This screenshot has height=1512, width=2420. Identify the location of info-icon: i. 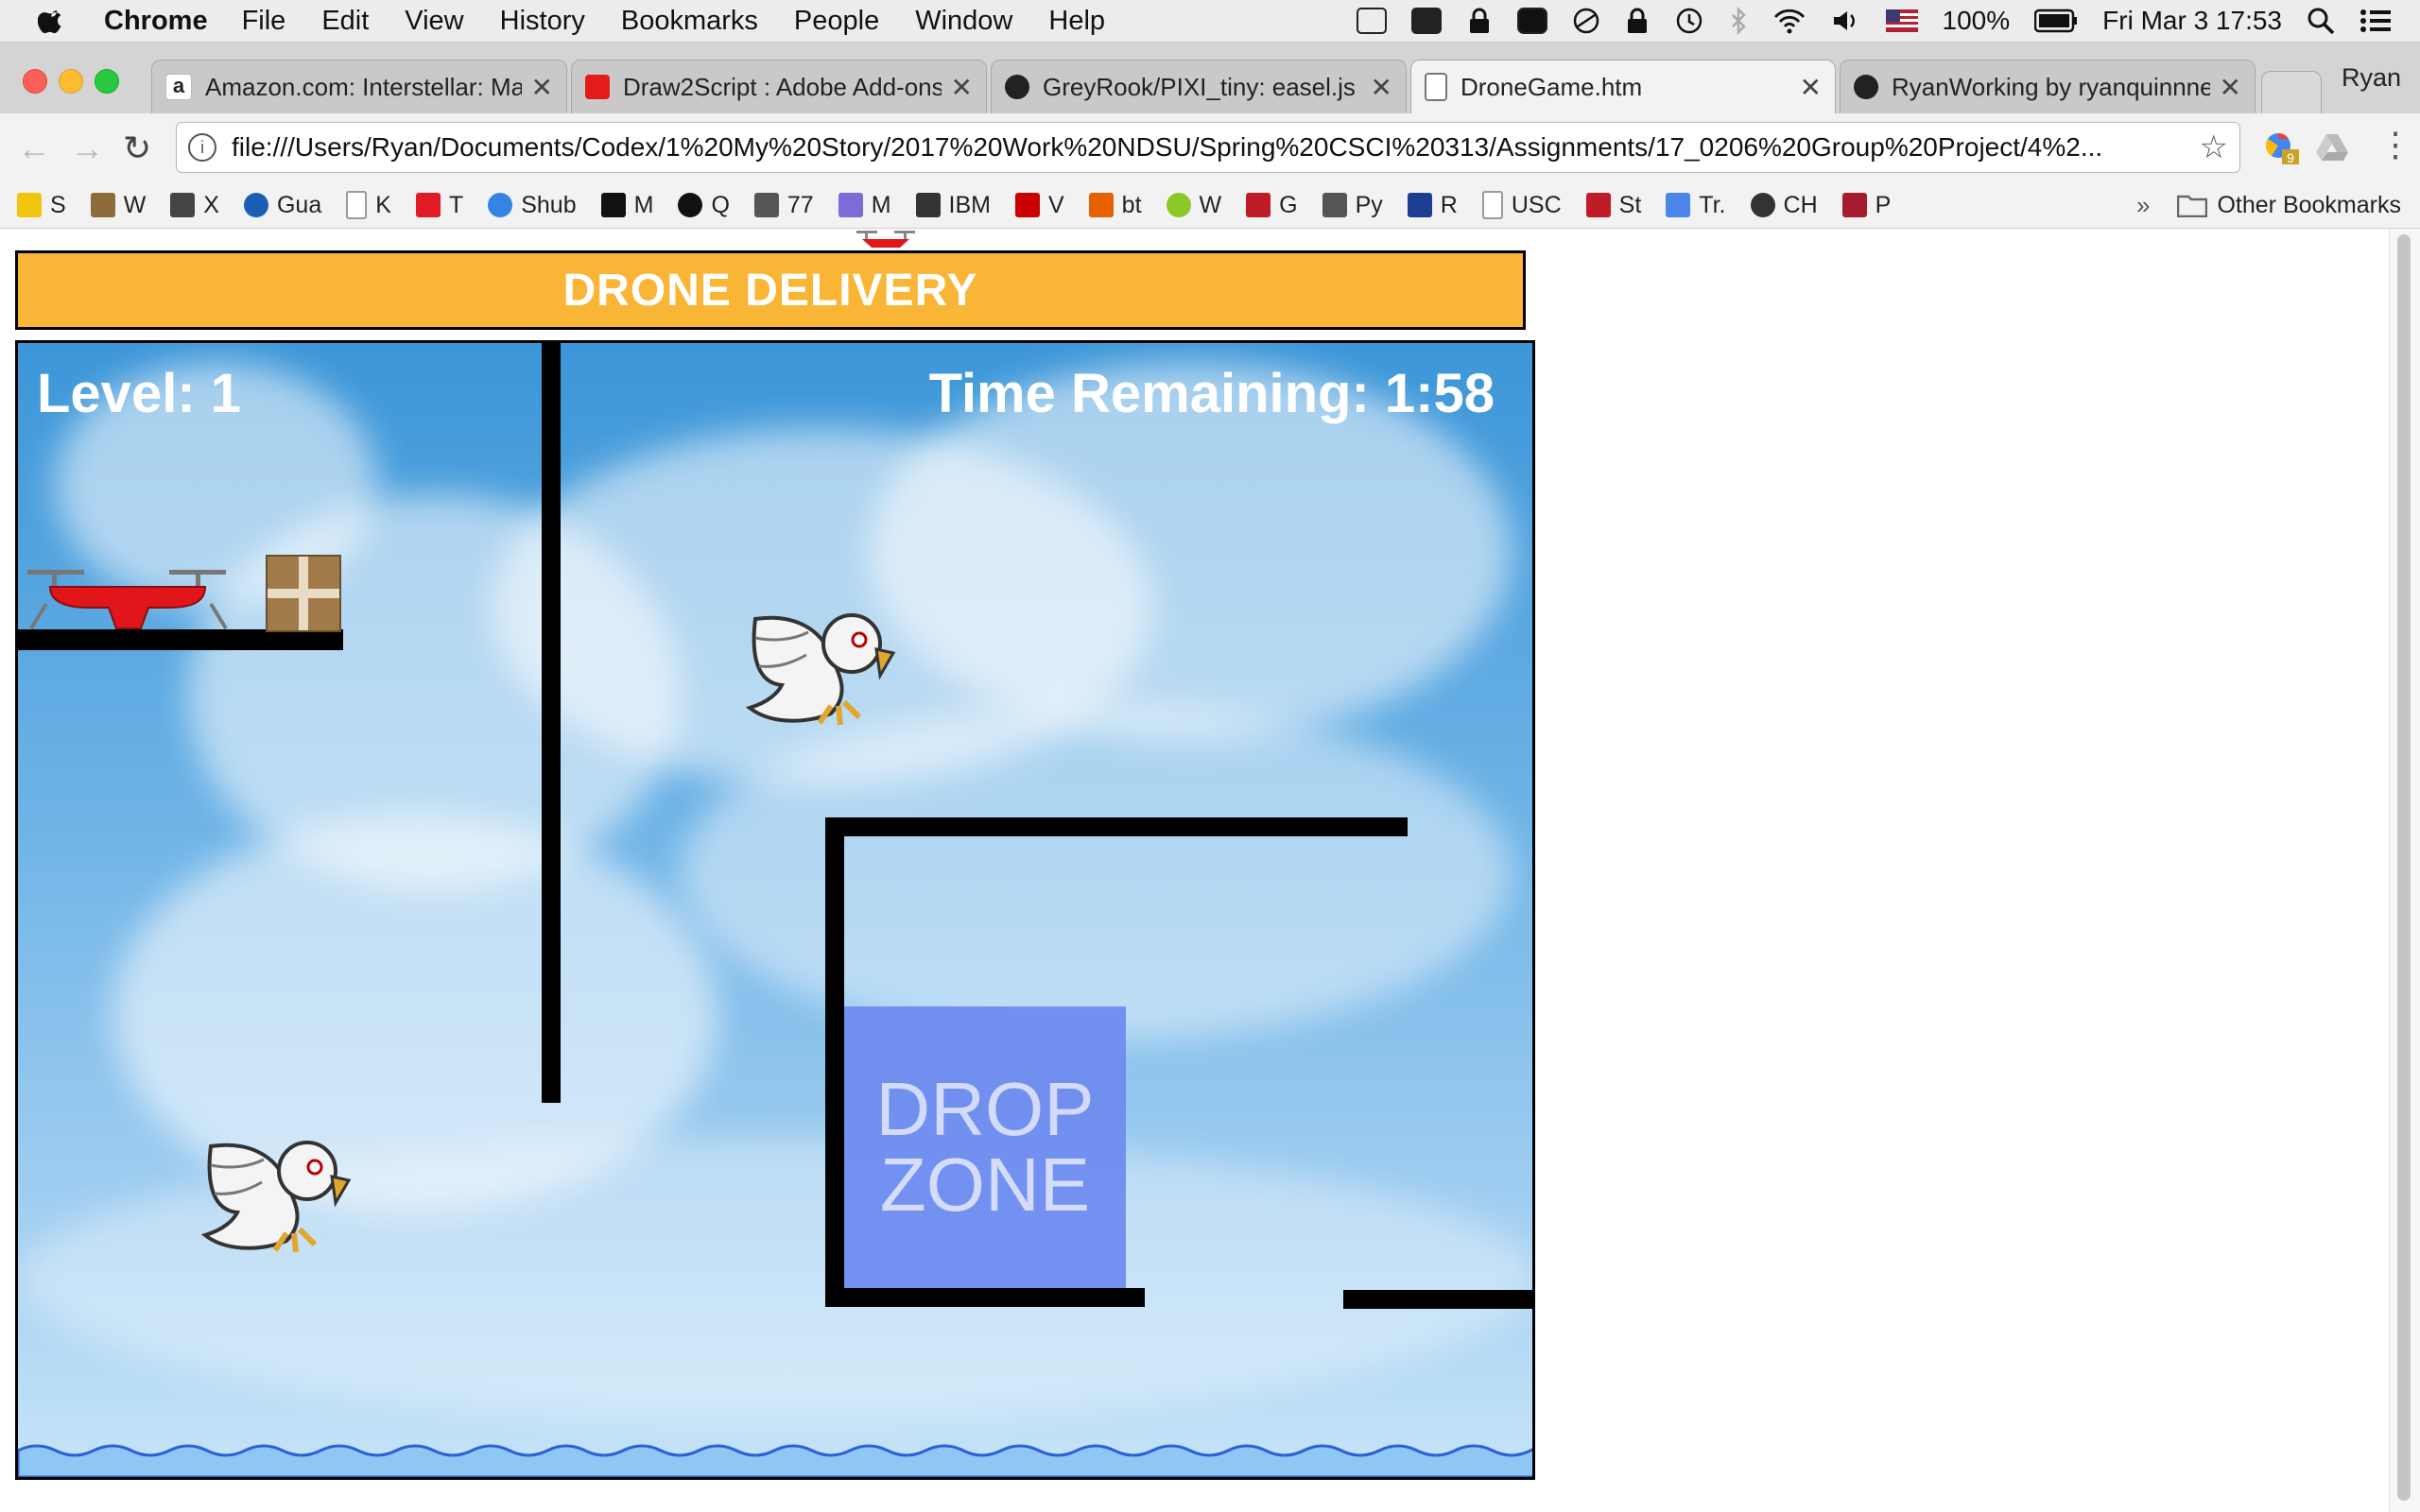
(202, 147).